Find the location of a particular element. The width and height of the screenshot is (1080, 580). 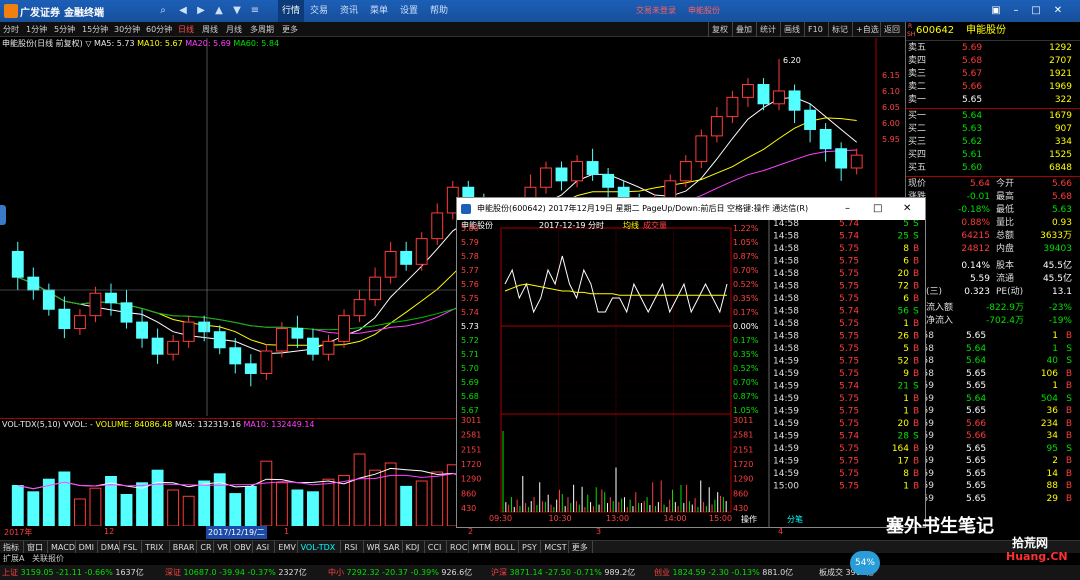

bid-row: 买四 5.61 1525 is located at coordinates (991, 155).